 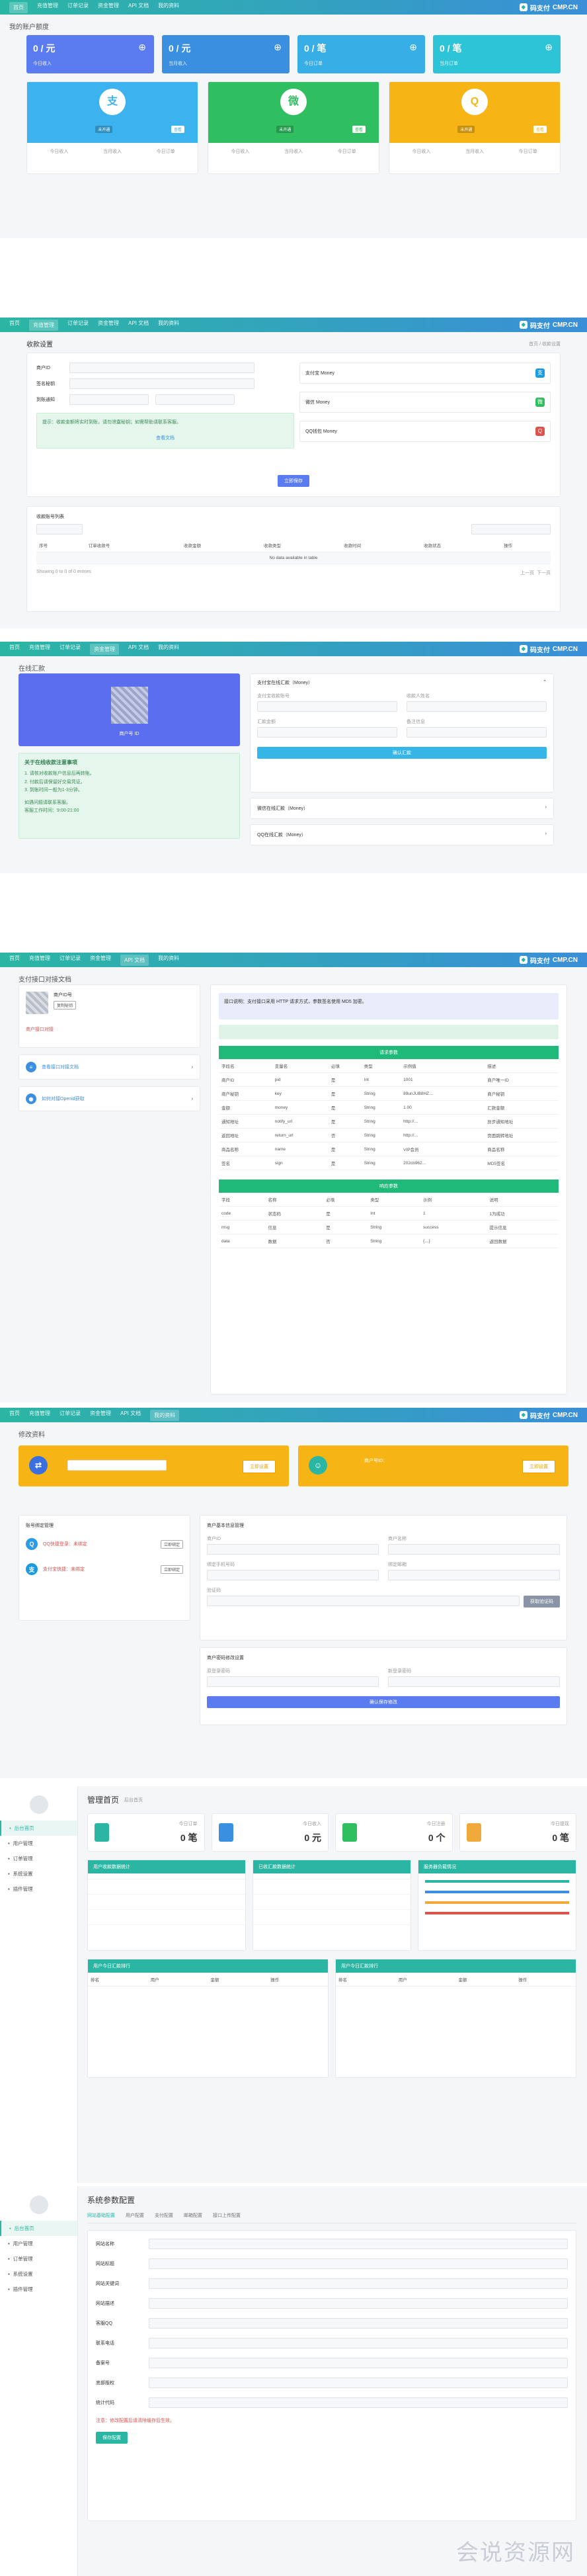 What do you see at coordinates (425, 373) in the screenshot?
I see `account-row: 支付宝 Money 支` at bounding box center [425, 373].